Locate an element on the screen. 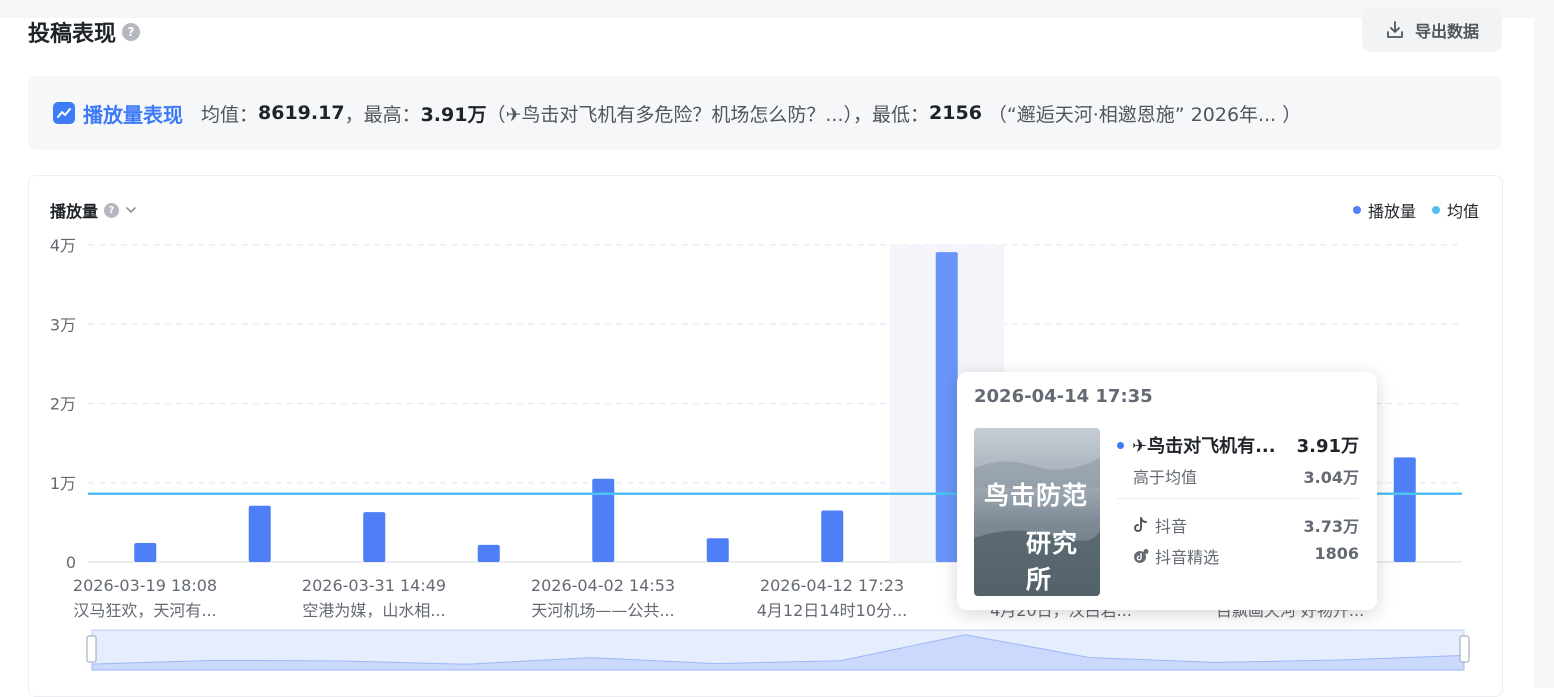  tooltip-series-dot is located at coordinates (1120, 445).